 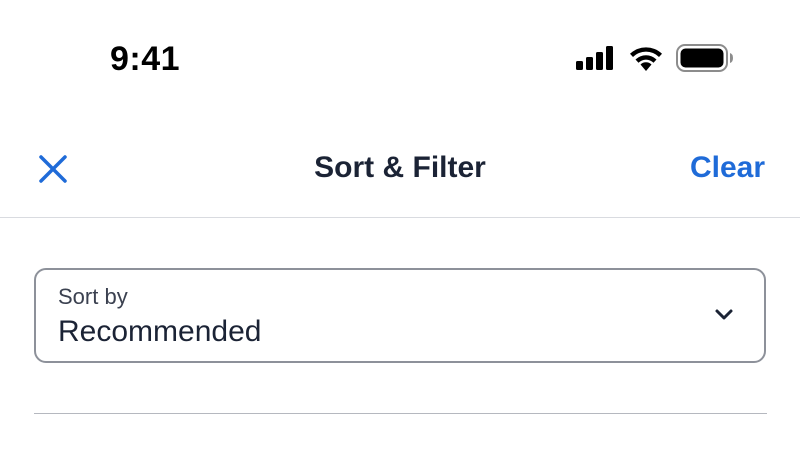 What do you see at coordinates (160, 331) in the screenshot?
I see `sort-by-value: Recommended` at bounding box center [160, 331].